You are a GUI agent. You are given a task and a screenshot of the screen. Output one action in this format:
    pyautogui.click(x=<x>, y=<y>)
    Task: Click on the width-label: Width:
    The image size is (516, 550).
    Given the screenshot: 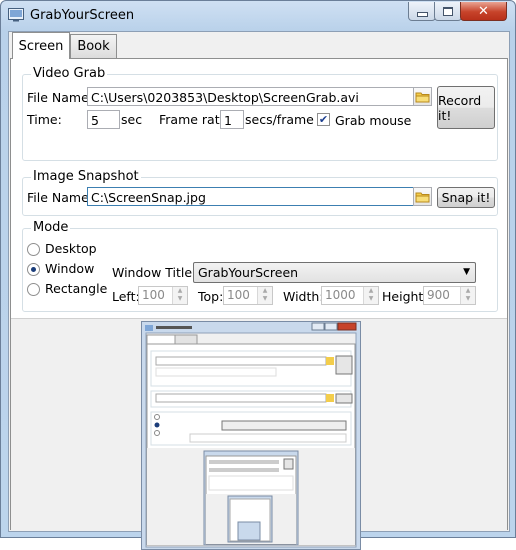 What is the action you would take?
    pyautogui.click(x=303, y=296)
    